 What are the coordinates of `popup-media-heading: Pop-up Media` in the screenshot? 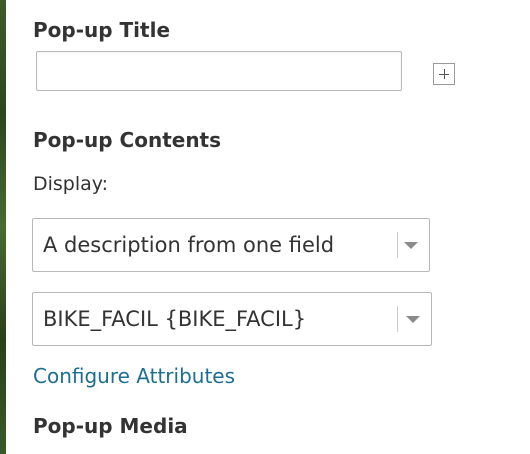 It's located at (110, 426).